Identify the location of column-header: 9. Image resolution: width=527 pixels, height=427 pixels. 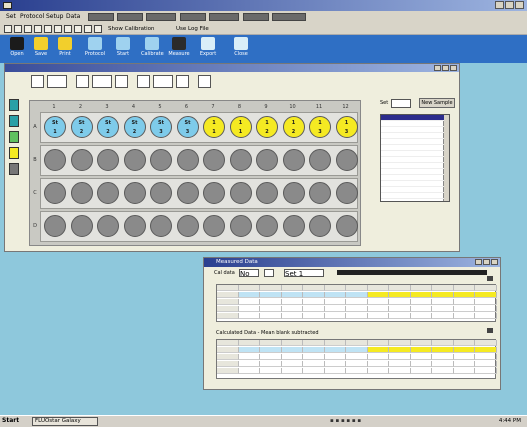
(266, 107).